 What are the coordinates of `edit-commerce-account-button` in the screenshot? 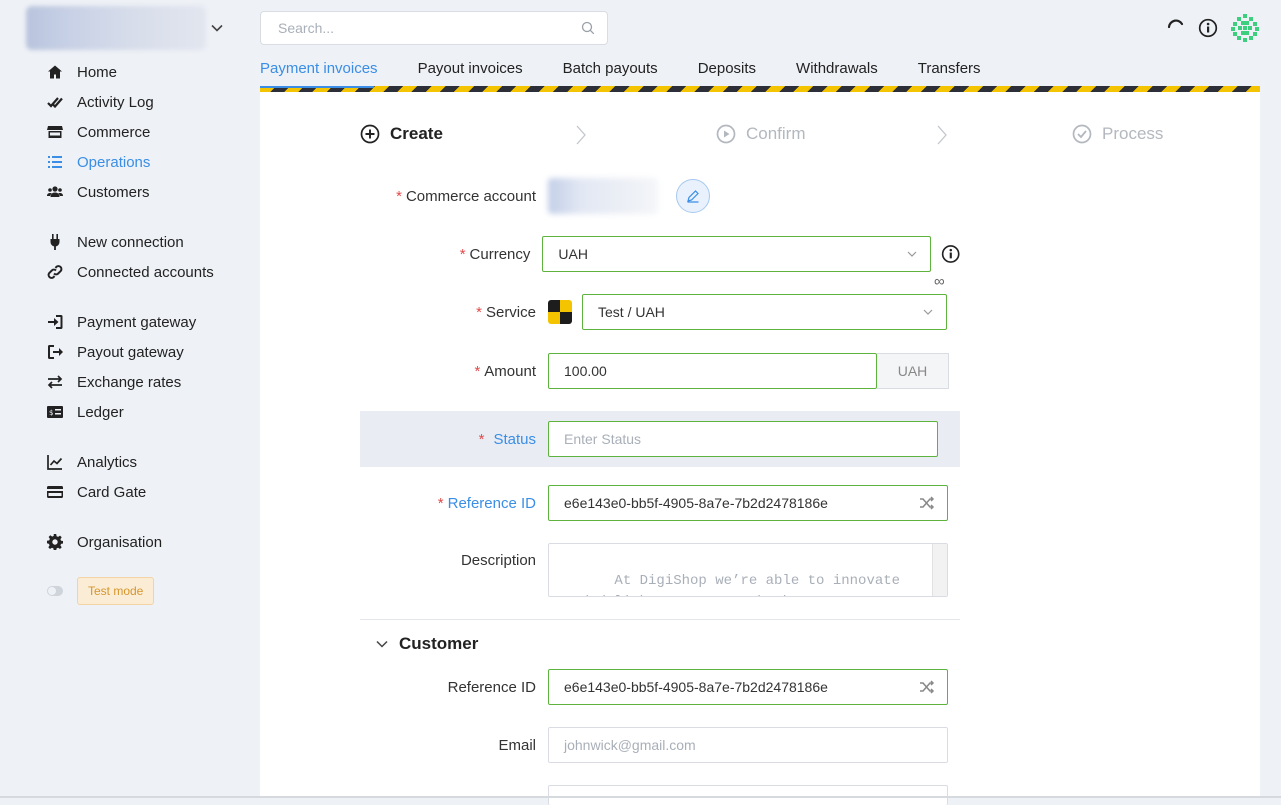 It's located at (693, 196).